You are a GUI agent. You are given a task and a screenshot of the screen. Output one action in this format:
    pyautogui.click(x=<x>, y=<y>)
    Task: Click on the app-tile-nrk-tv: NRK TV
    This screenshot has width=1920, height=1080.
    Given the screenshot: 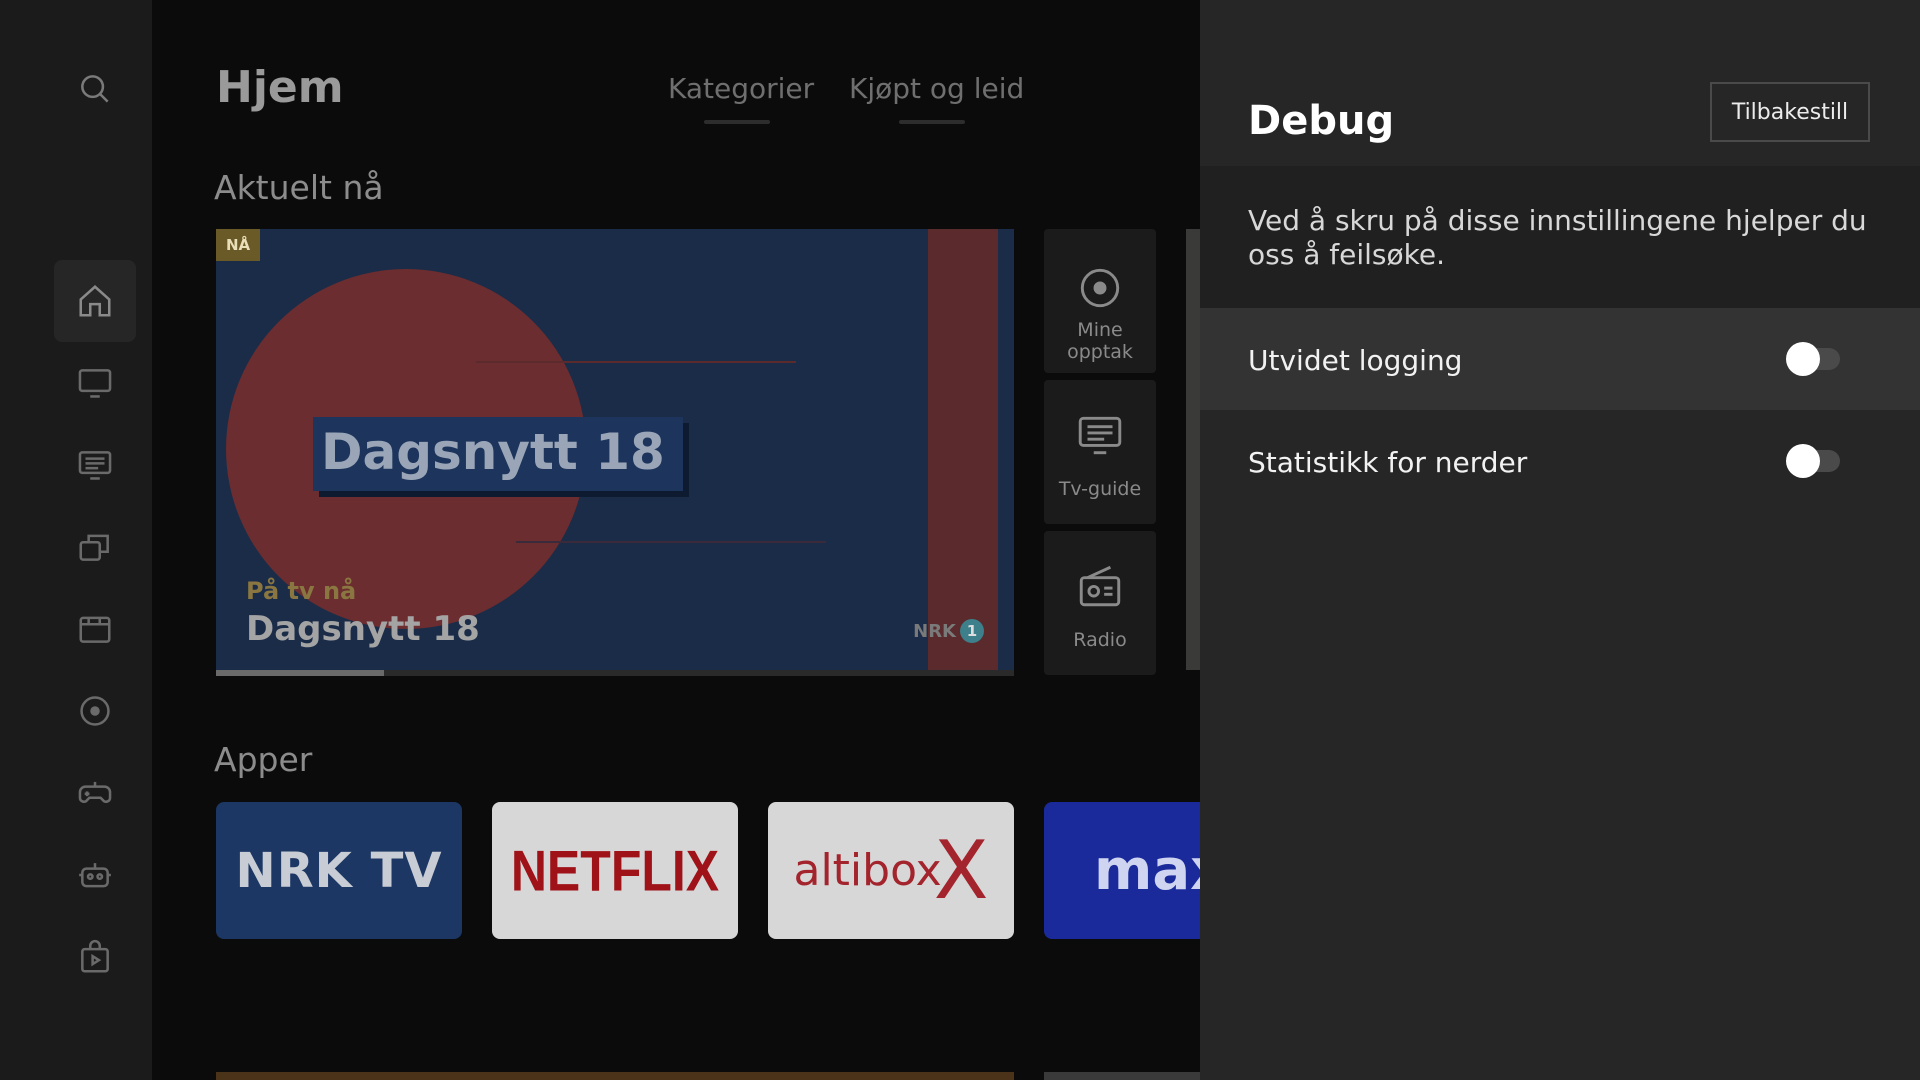 What is the action you would take?
    pyautogui.click(x=339, y=870)
    